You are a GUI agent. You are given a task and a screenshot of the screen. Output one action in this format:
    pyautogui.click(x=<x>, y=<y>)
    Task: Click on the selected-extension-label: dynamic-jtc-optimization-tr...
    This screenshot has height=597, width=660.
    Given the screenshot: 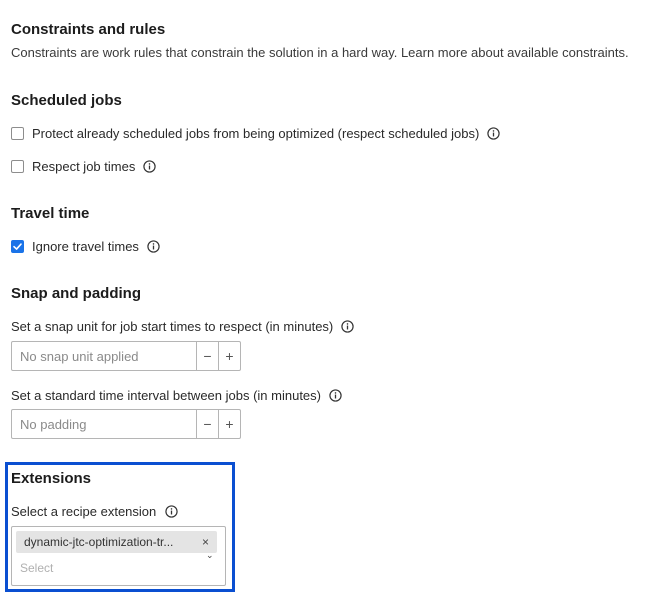 What is the action you would take?
    pyautogui.click(x=99, y=542)
    